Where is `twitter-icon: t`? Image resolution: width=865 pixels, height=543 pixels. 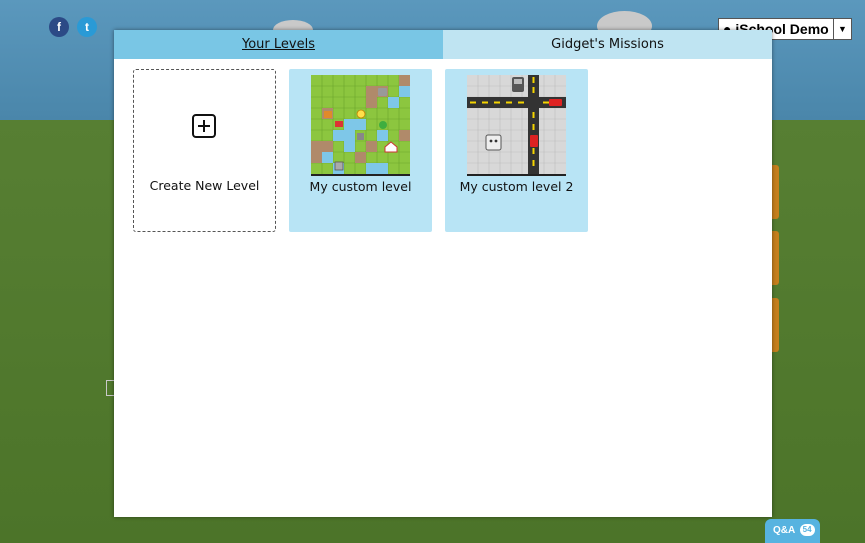
twitter-icon: t is located at coordinates (87, 27).